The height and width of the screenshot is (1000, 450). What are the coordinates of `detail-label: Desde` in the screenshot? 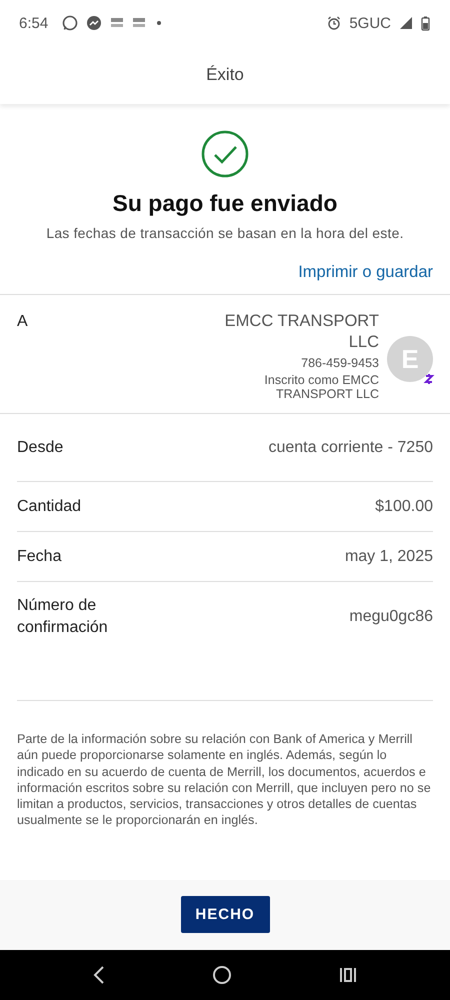 It's located at (40, 448).